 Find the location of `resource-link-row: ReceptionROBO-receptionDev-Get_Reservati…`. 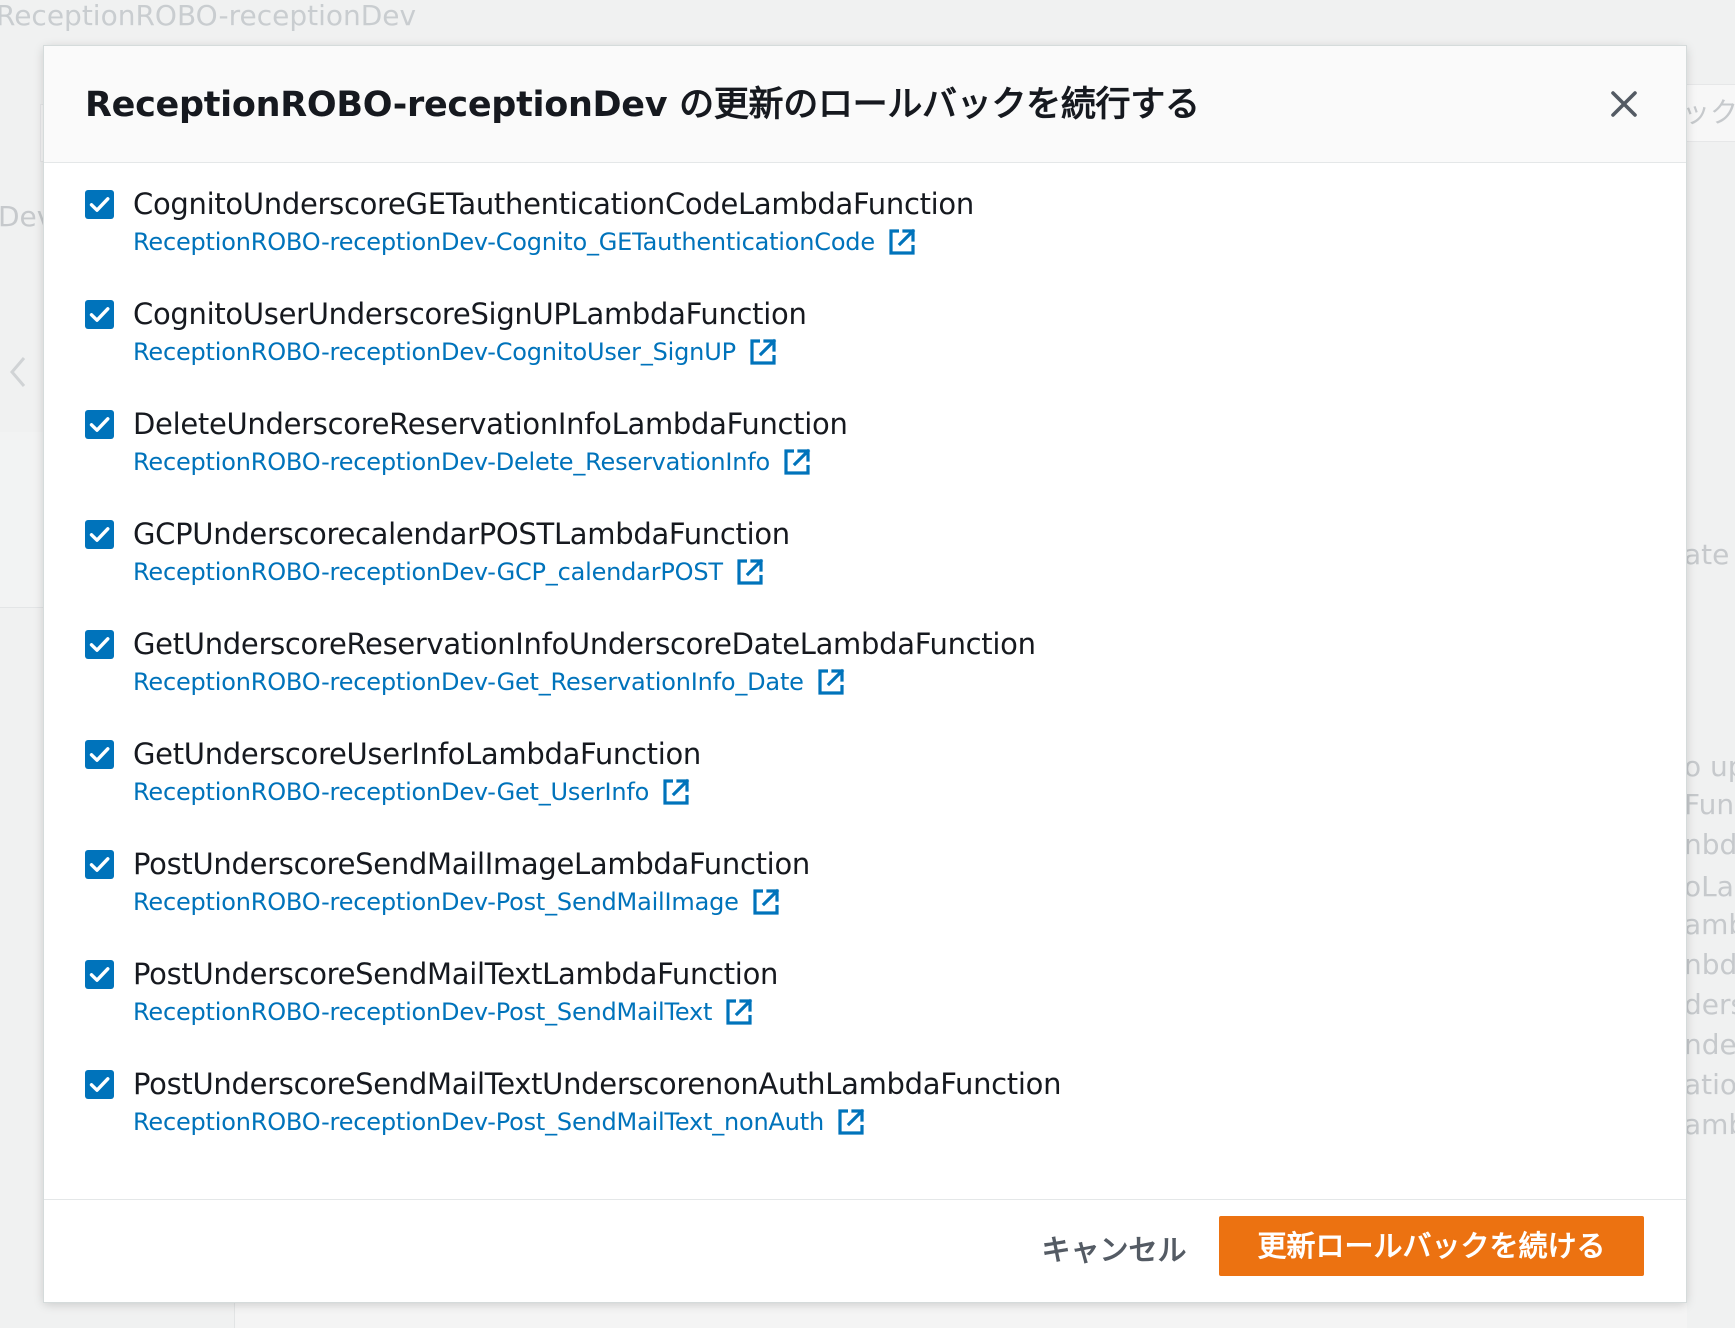

resource-link-row: ReceptionROBO-receptionDev-Get_Reservati… is located at coordinates (489, 682).